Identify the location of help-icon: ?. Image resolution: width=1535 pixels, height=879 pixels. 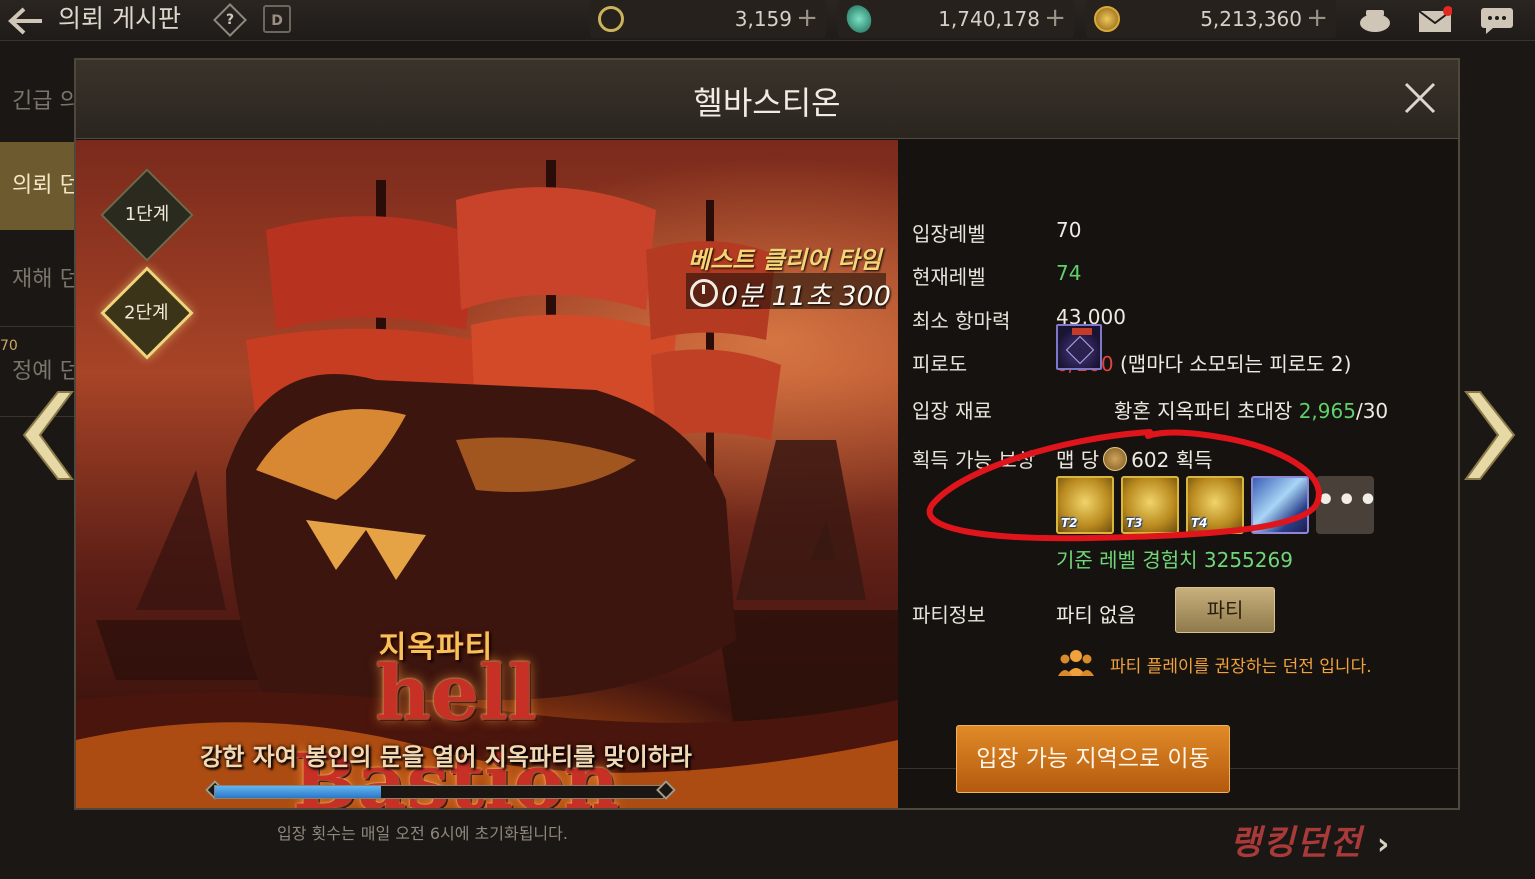
(230, 20).